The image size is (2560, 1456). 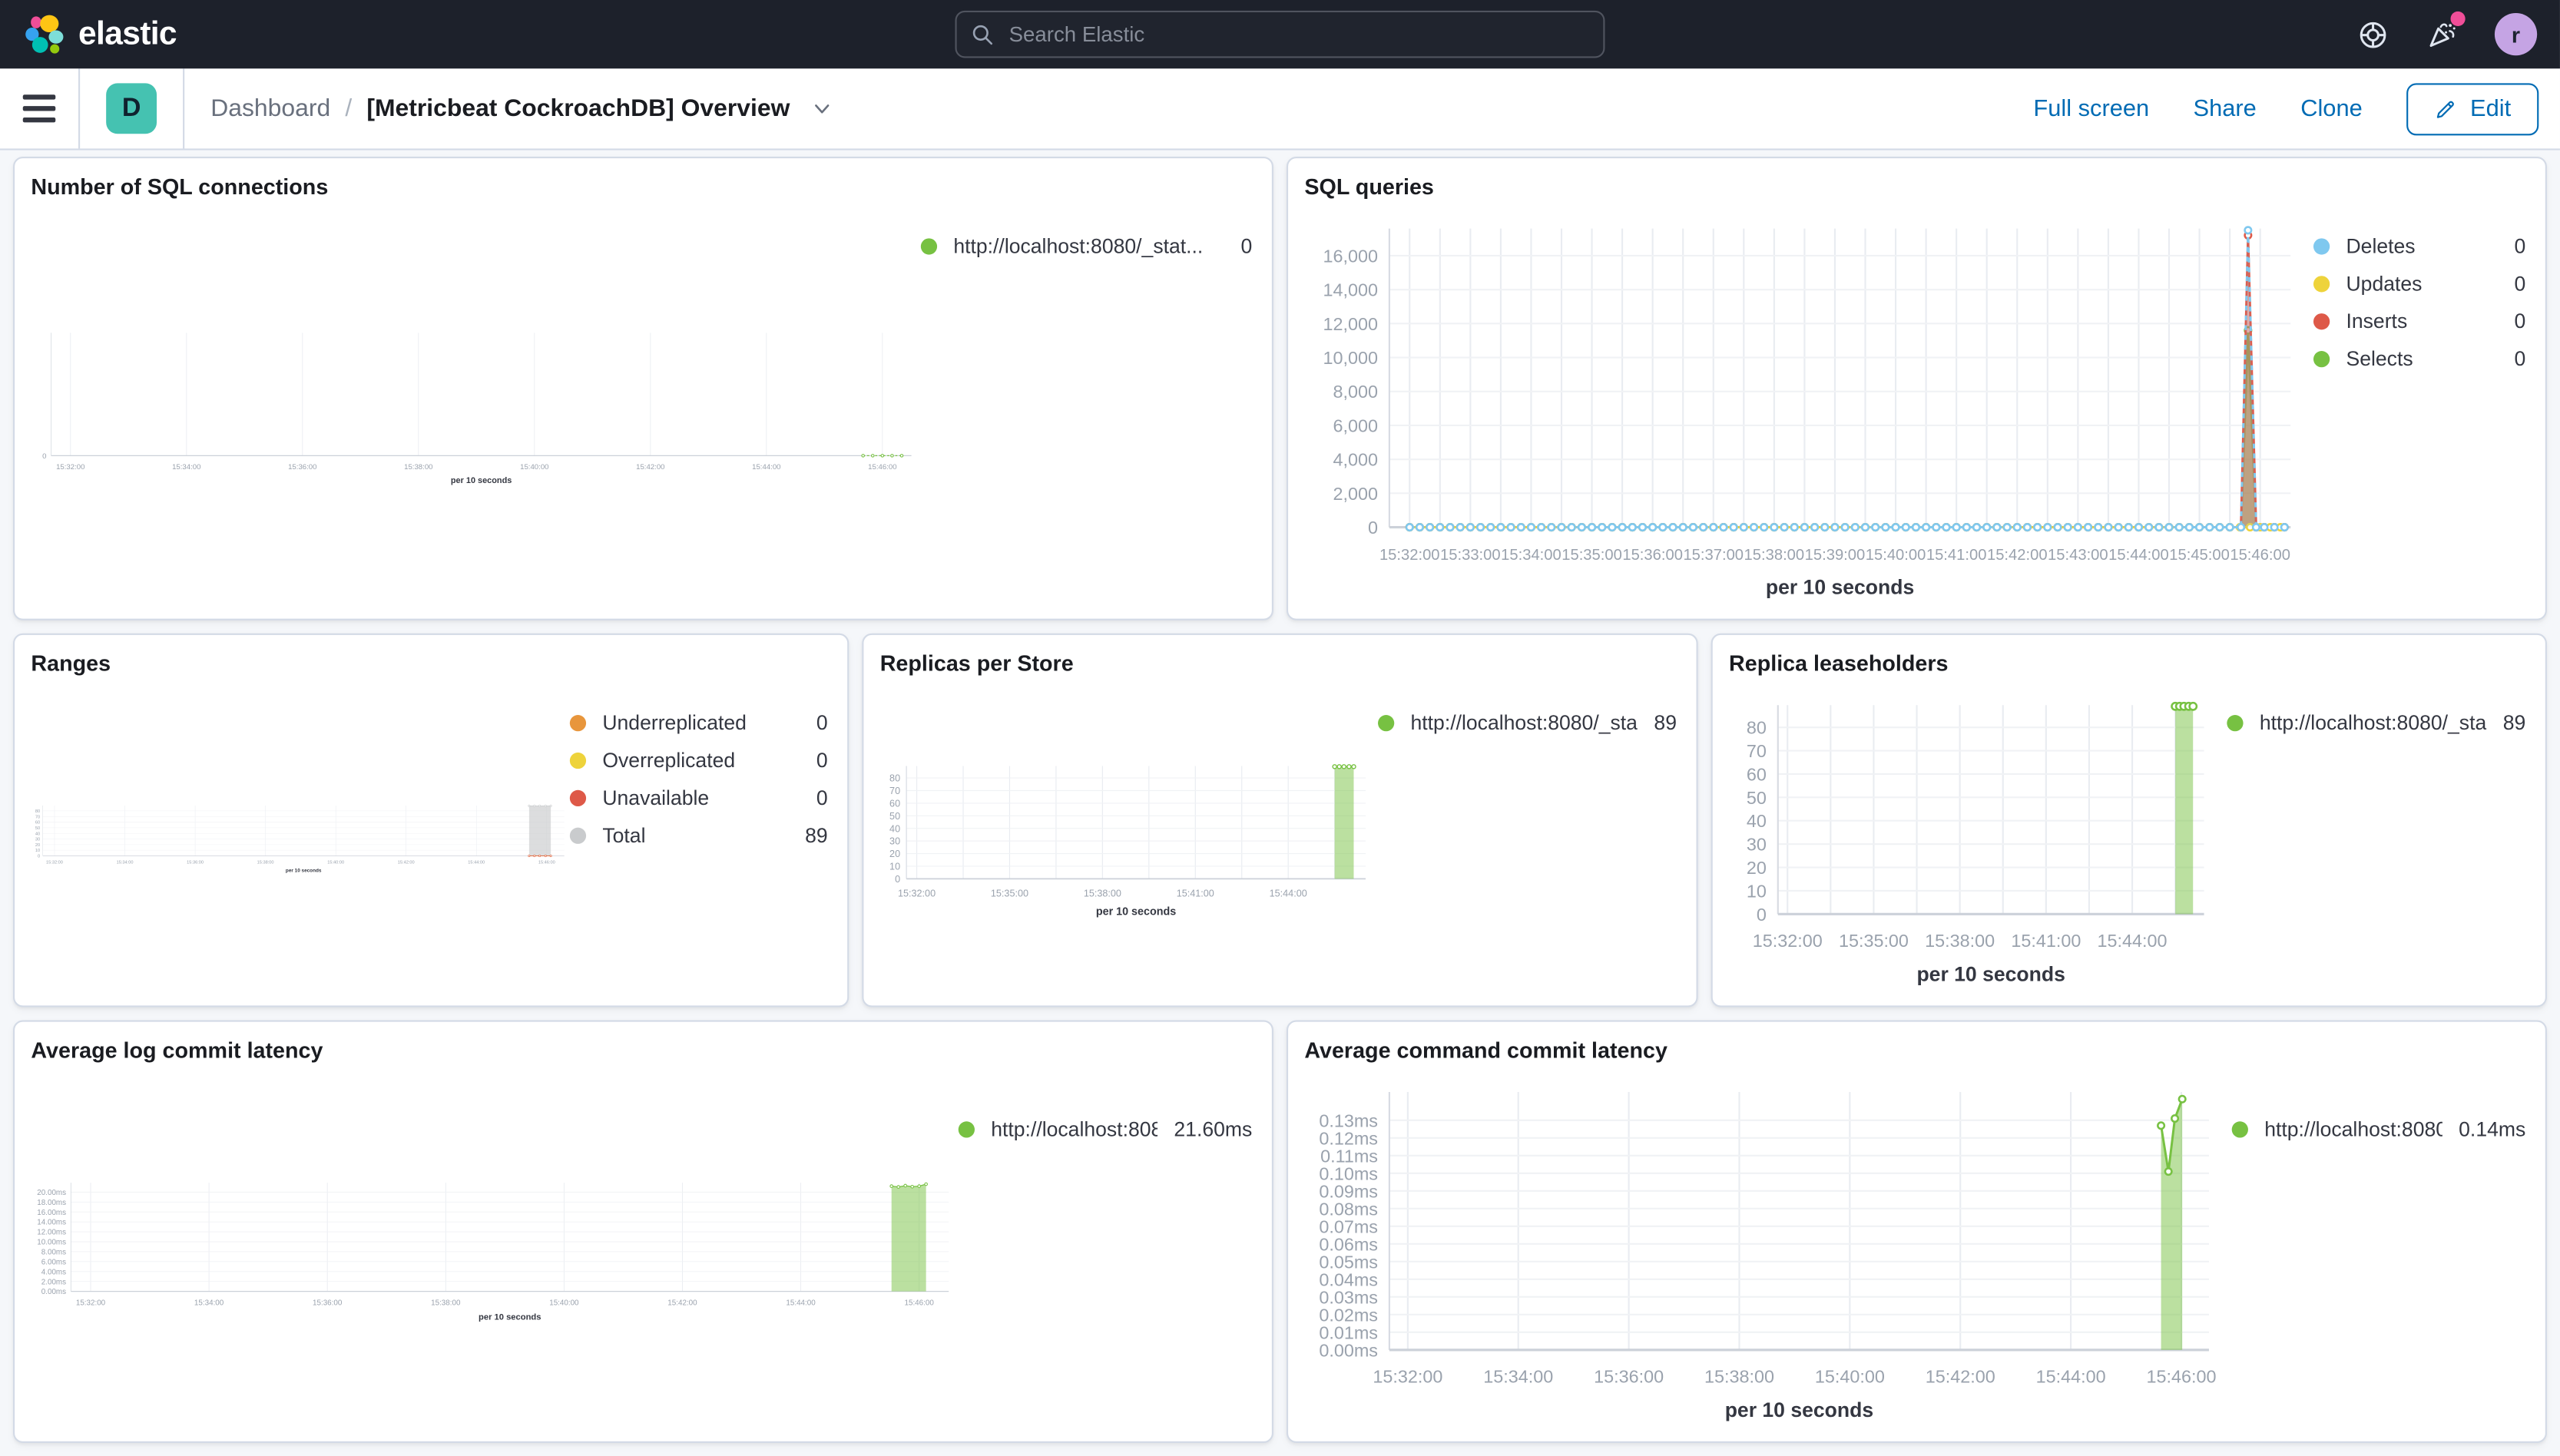 What do you see at coordinates (39, 108) in the screenshot?
I see `menu-button` at bounding box center [39, 108].